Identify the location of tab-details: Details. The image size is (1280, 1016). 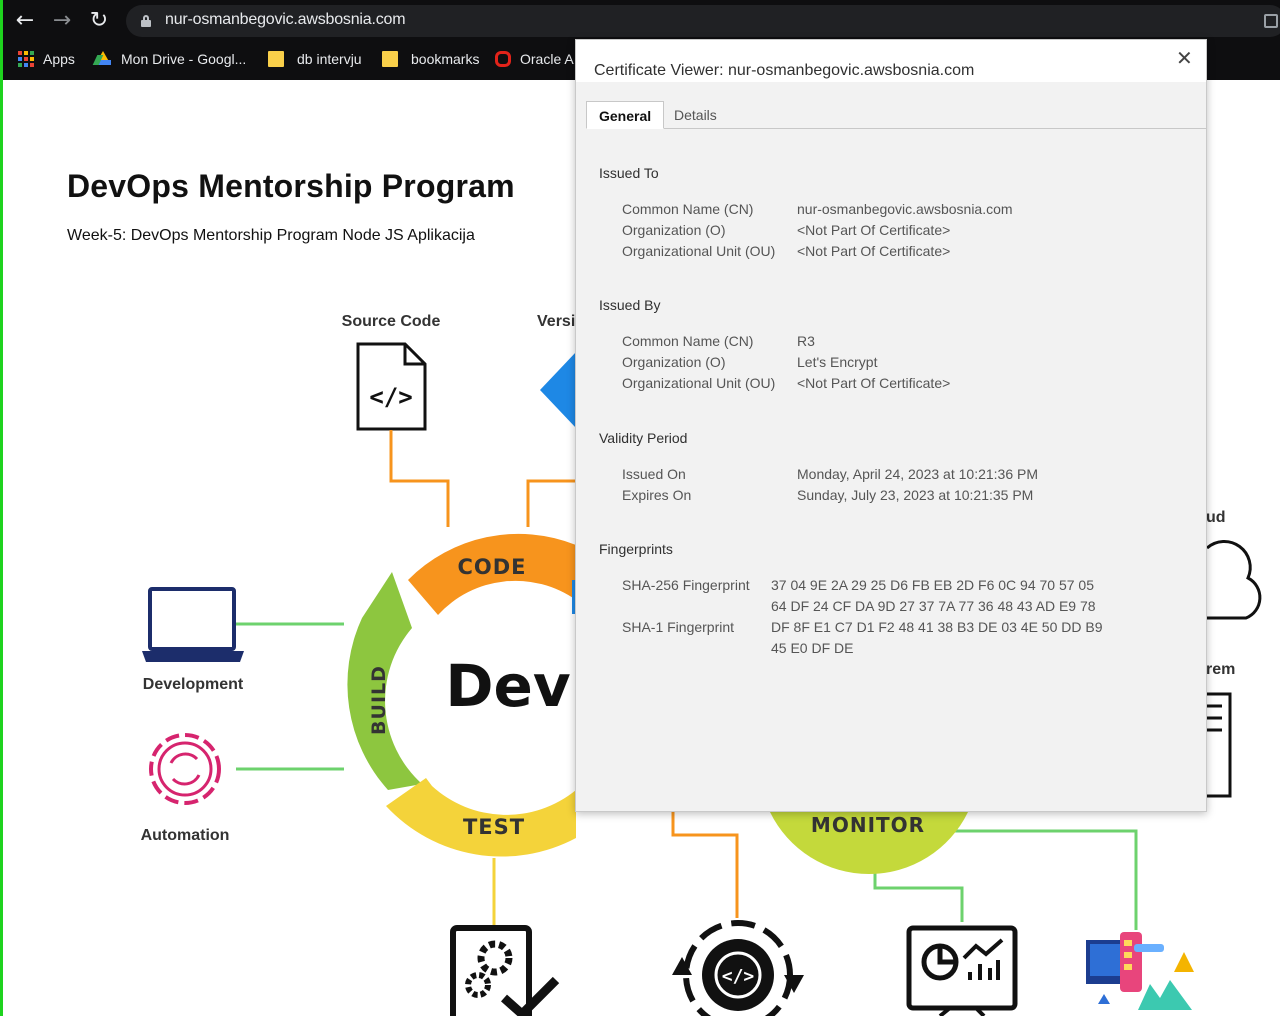
(695, 115).